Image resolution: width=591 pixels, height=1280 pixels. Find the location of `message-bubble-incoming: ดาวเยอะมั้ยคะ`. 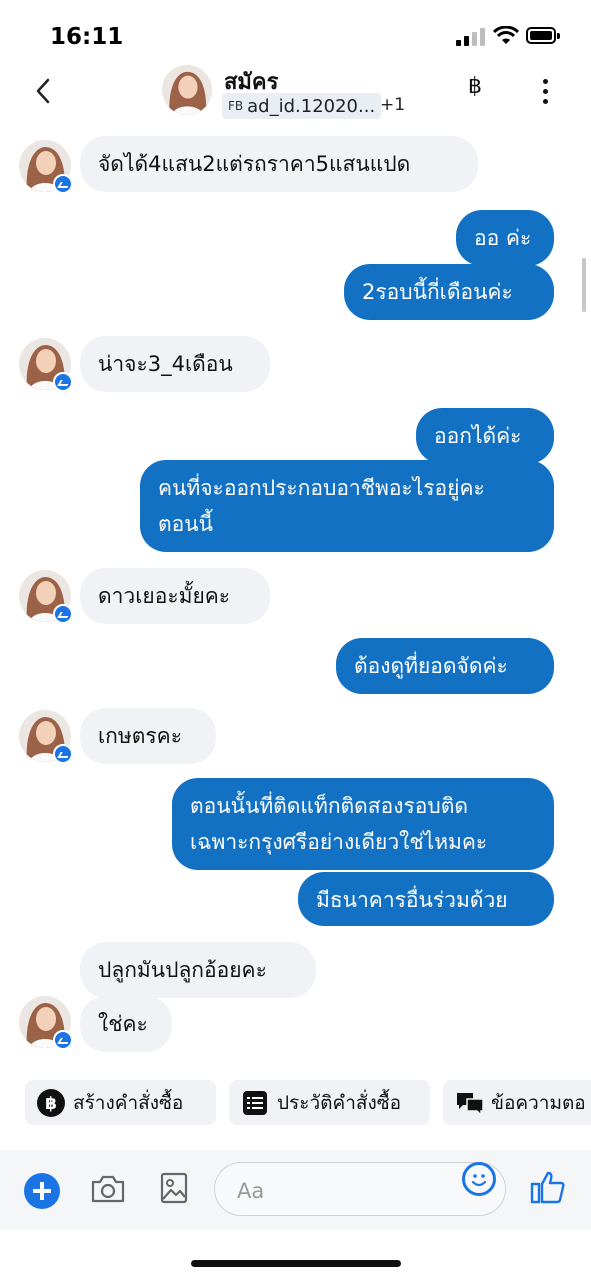

message-bubble-incoming: ดาวเยอะมั้ยคะ is located at coordinates (175, 596).